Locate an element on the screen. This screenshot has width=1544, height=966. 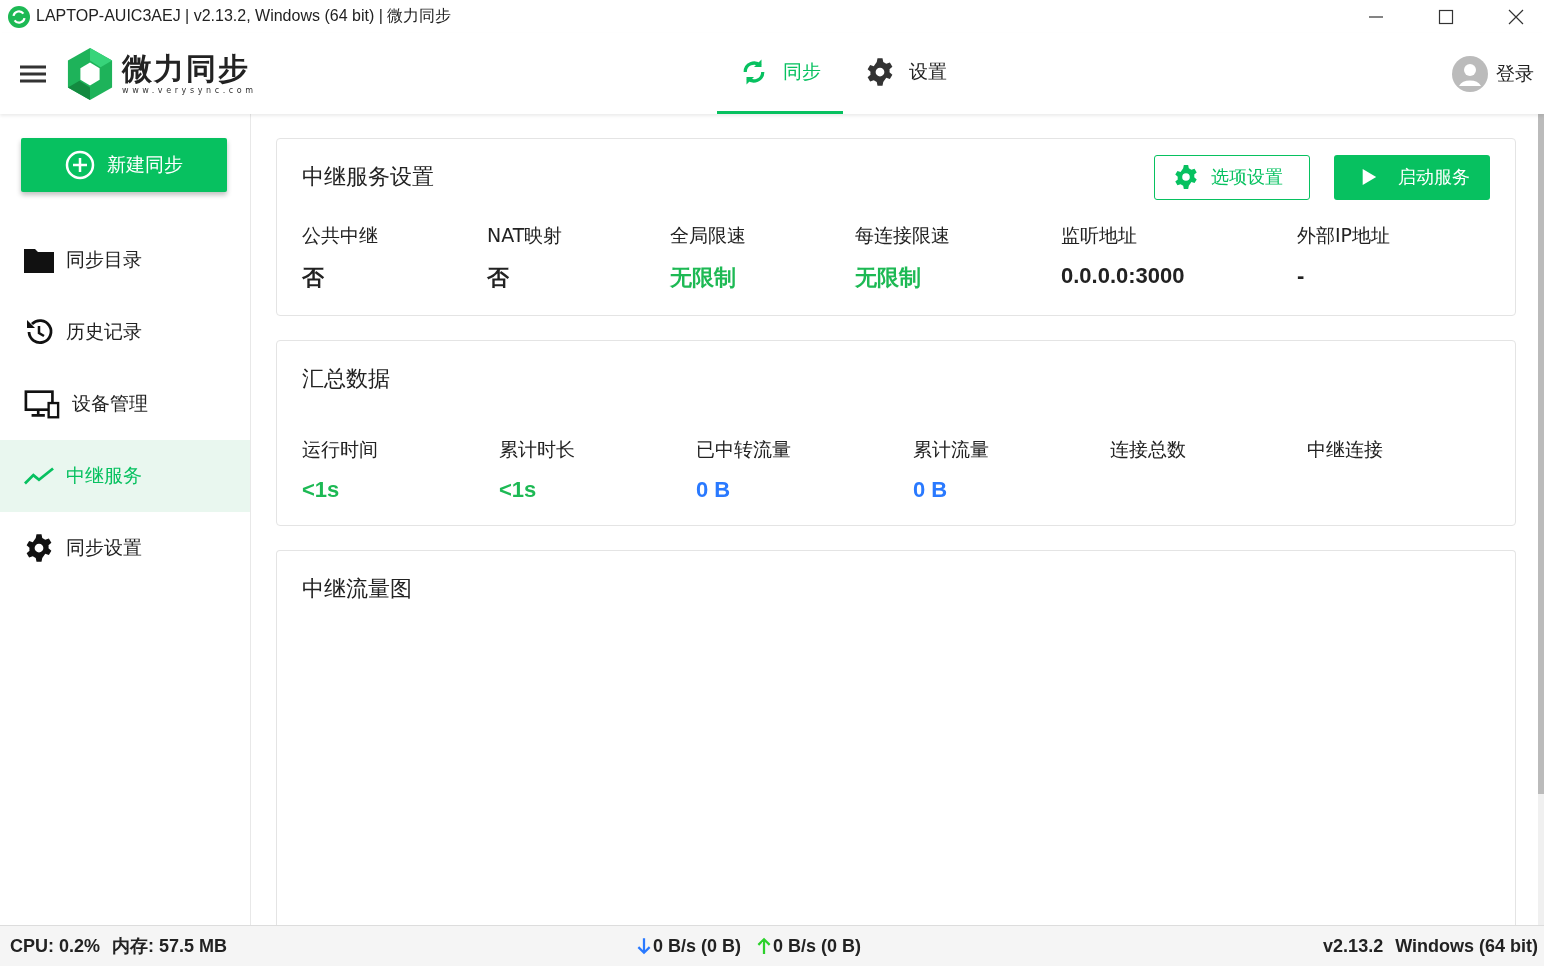
logo-name: 微力同步 is located at coordinates (186, 69).